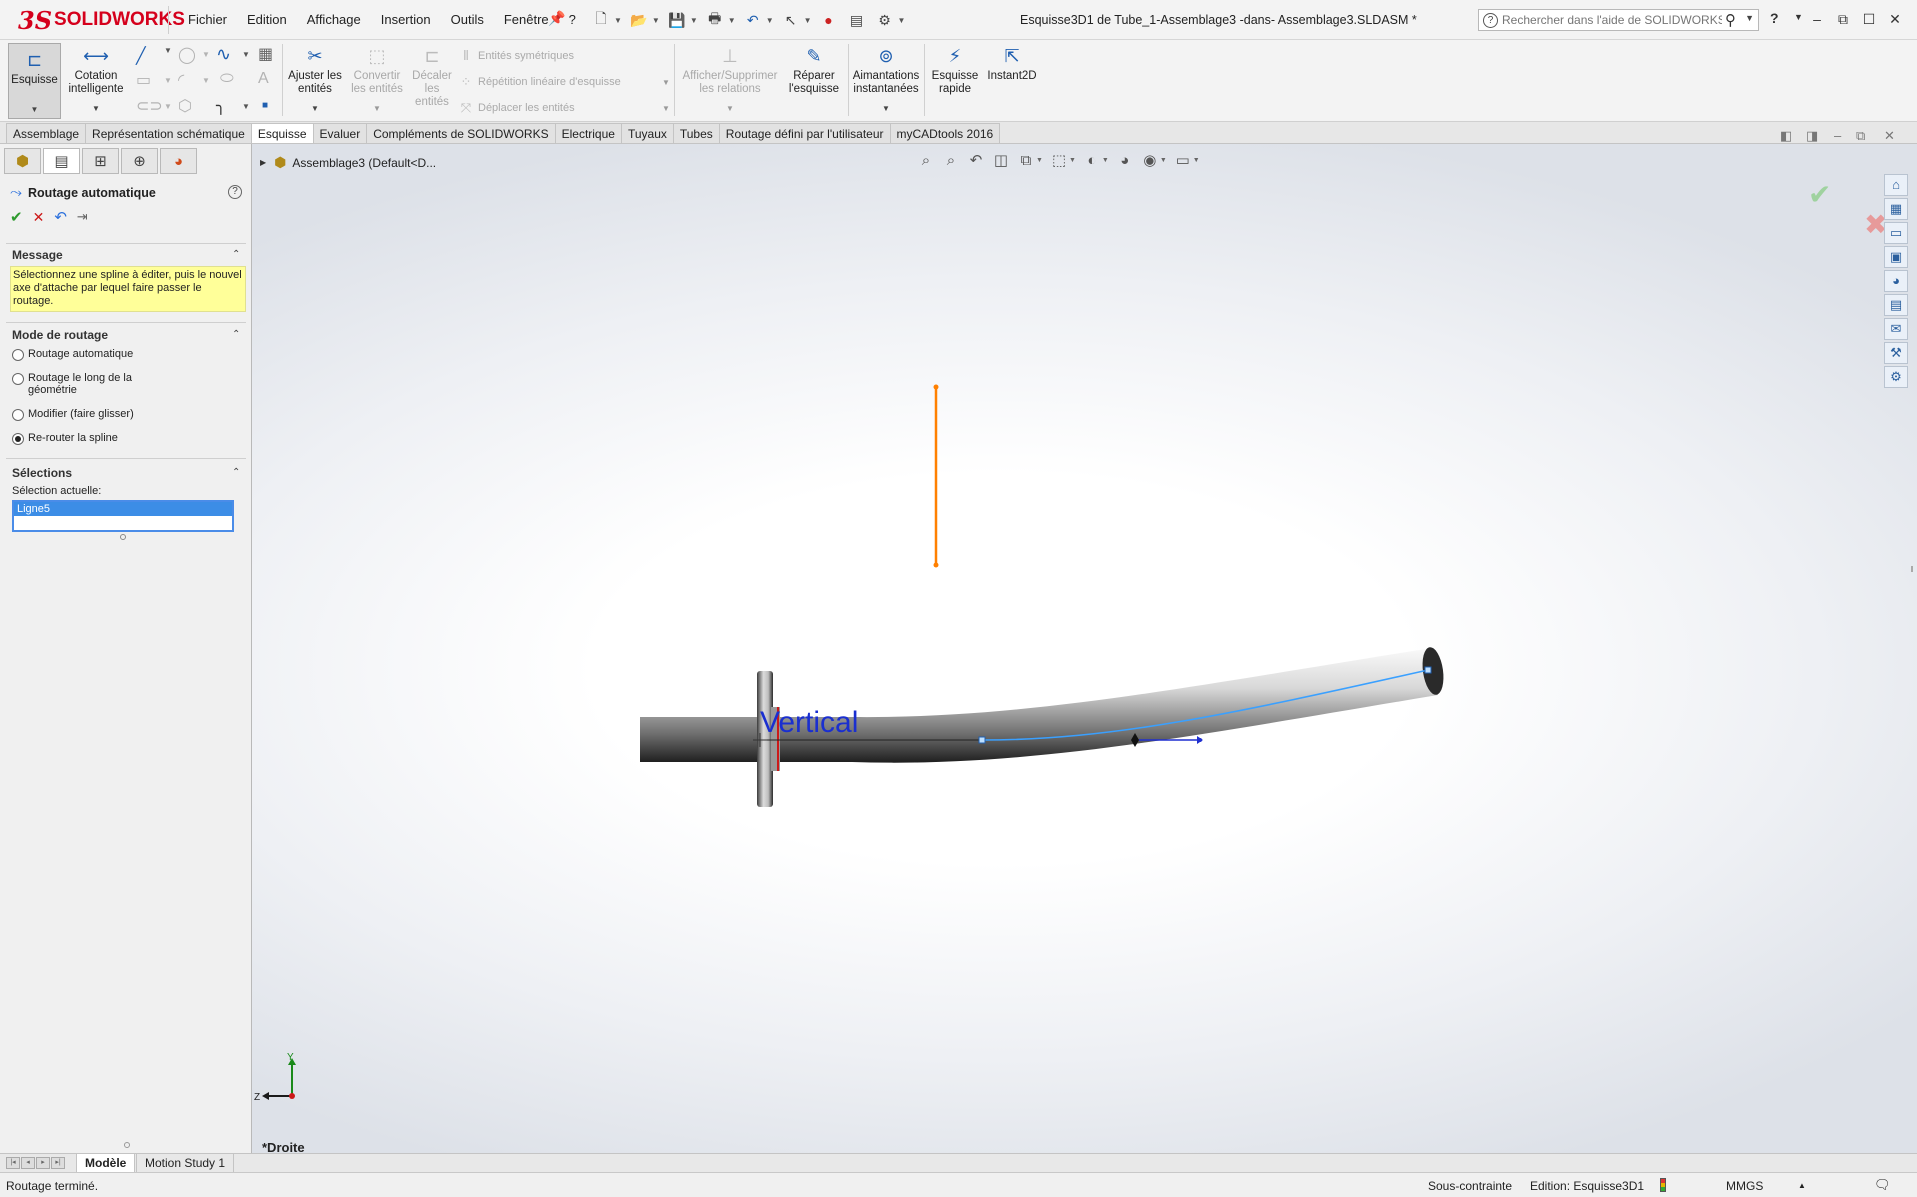 The image size is (1917, 1197). I want to click on dynamic-annotation-icon: ⧉, so click(1026, 160).